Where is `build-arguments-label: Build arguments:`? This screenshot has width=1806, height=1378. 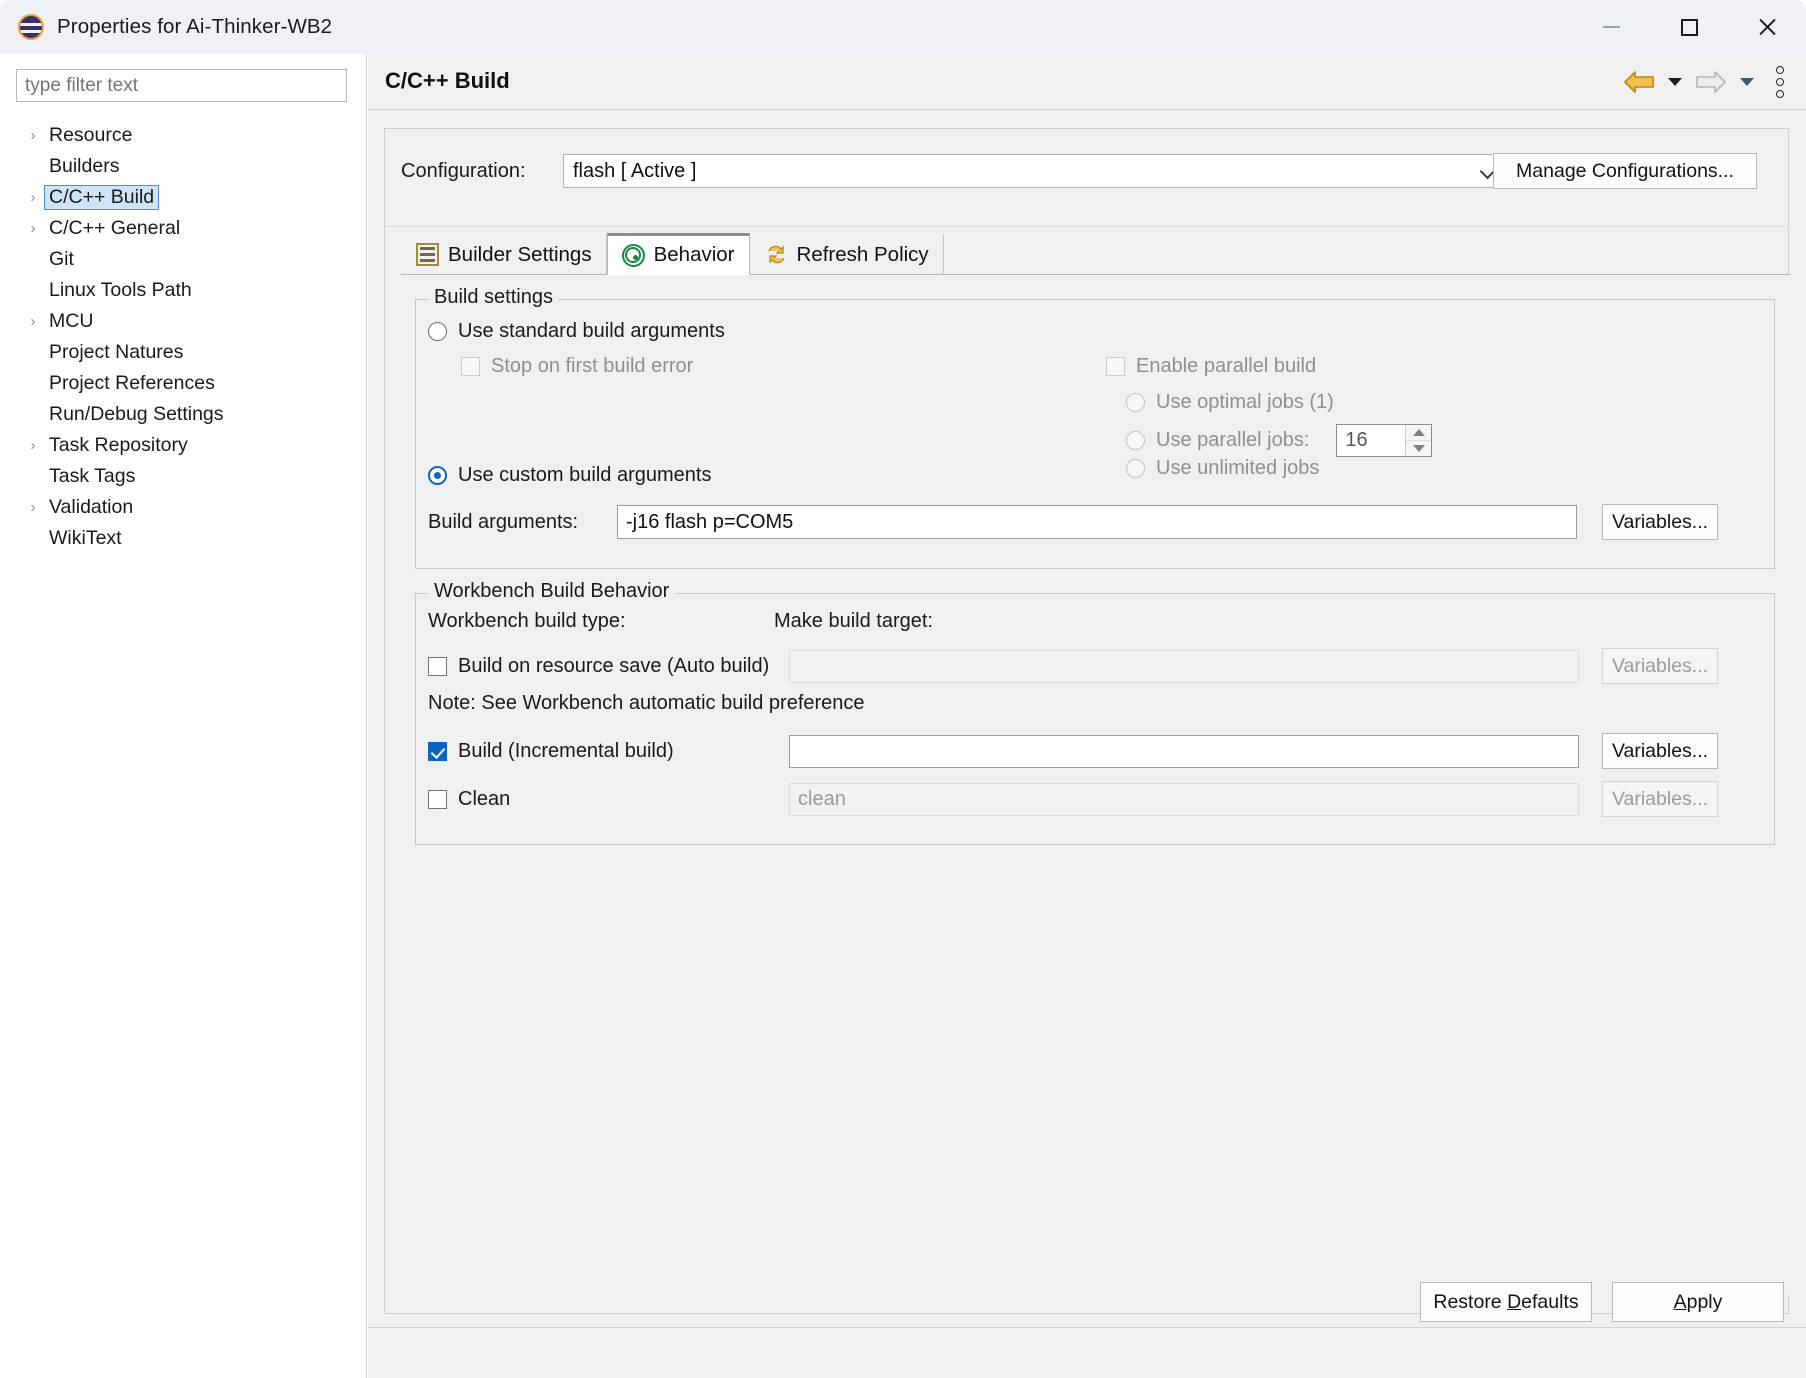 build-arguments-label: Build arguments: is located at coordinates (503, 521).